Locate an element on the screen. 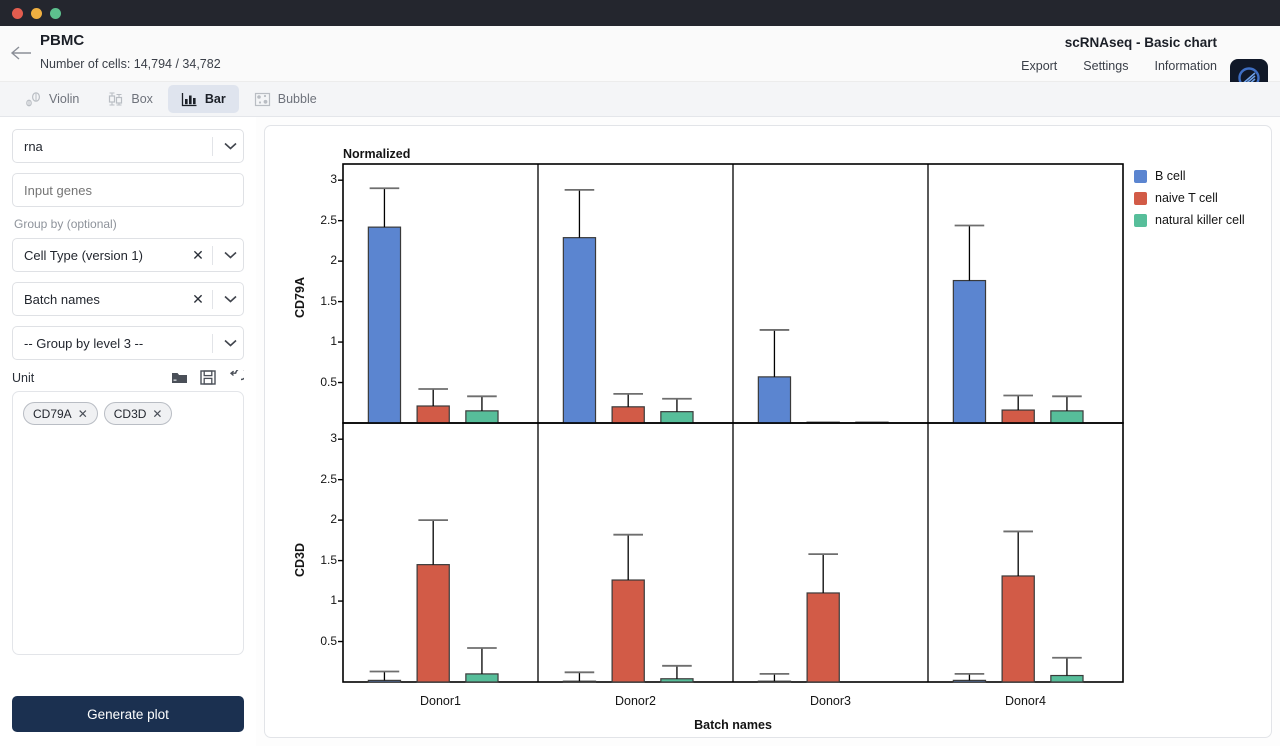 The width and height of the screenshot is (1280, 746). header-menu: Export Settings Information is located at coordinates (1119, 66).